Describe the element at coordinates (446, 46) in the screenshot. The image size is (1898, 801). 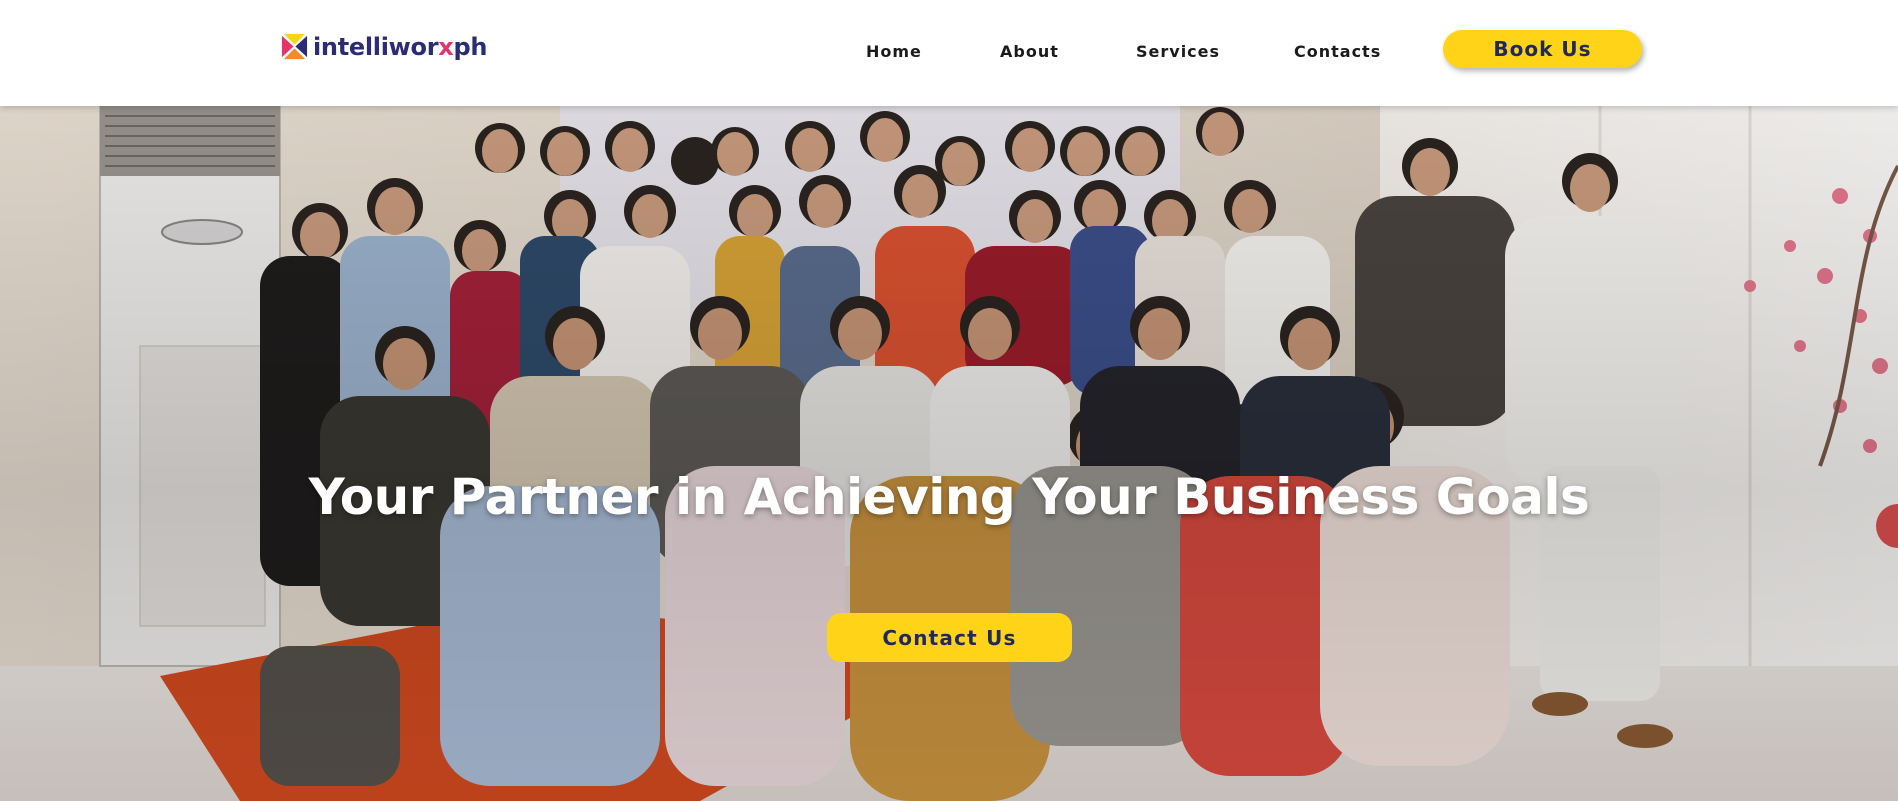
I see `logo-text-x: x` at that location.